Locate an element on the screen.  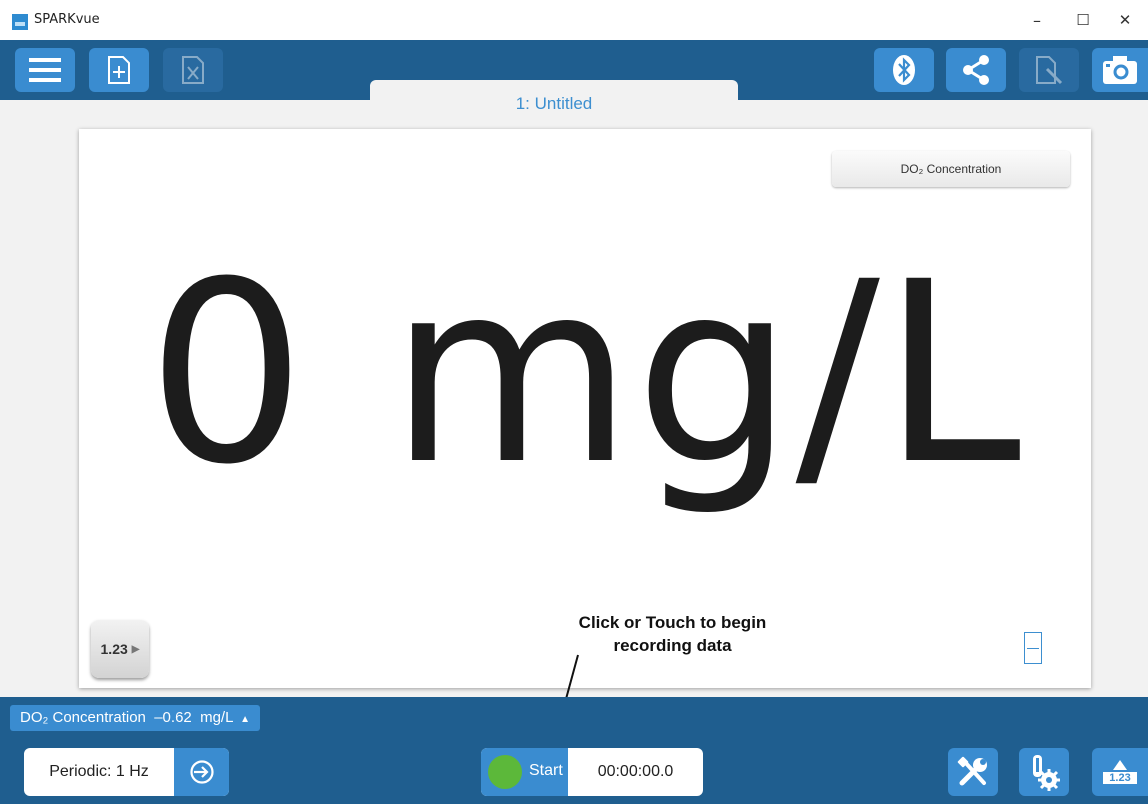
start-button: Start is located at coordinates (524, 772).